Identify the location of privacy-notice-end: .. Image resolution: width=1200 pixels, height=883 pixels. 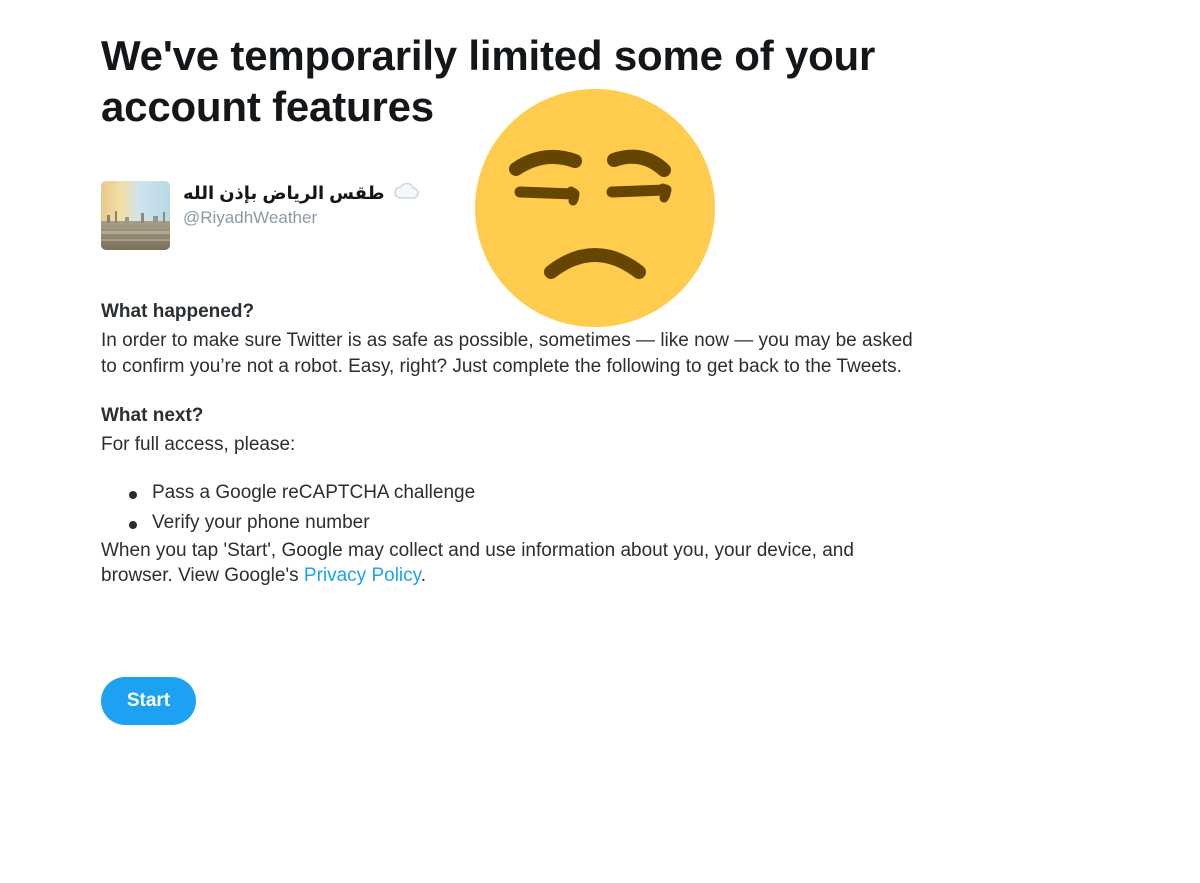
(423, 575).